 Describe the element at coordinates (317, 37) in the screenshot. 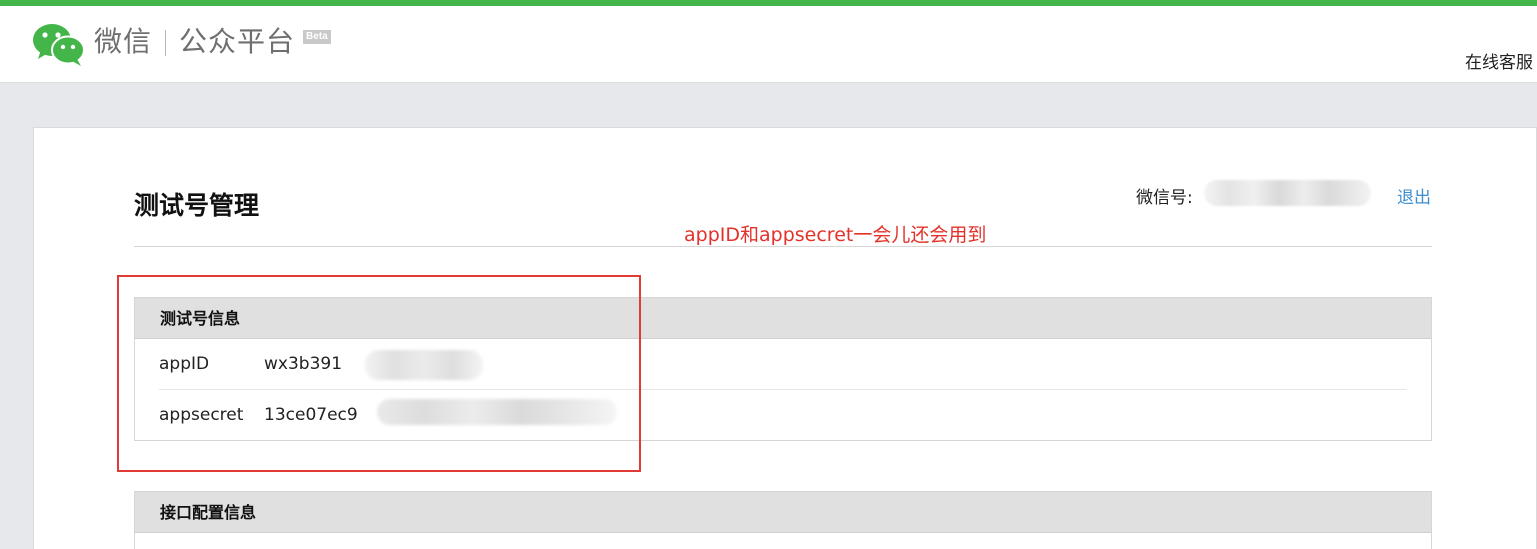

I see `beta-badge: Beta` at that location.